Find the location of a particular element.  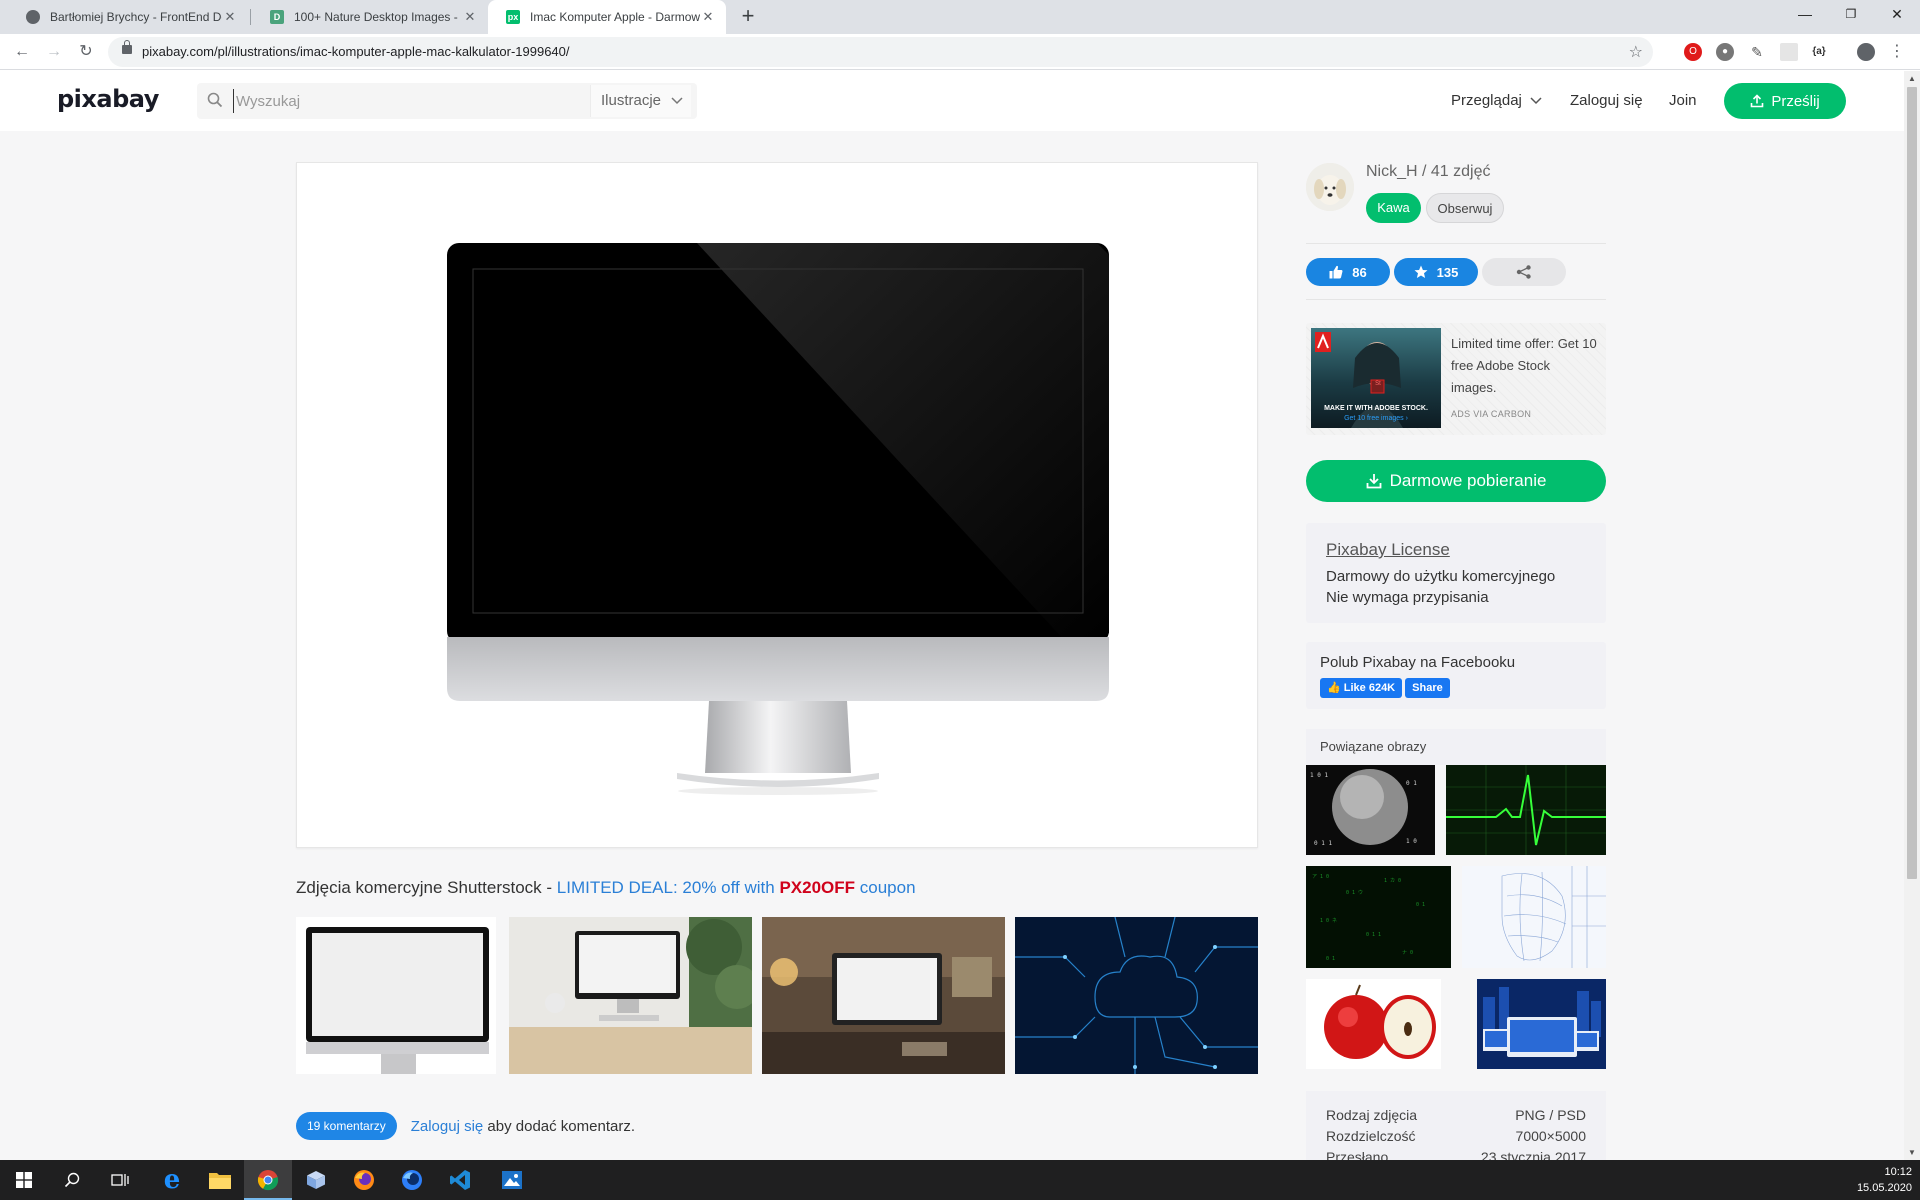

restore-window-button: ❐ is located at coordinates (1851, 15).